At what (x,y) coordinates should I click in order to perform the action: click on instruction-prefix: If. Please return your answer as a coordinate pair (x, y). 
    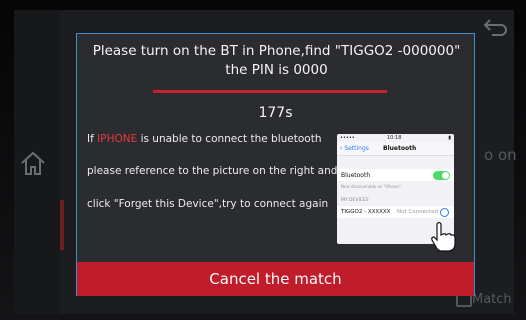
    Looking at the image, I should click on (90, 139).